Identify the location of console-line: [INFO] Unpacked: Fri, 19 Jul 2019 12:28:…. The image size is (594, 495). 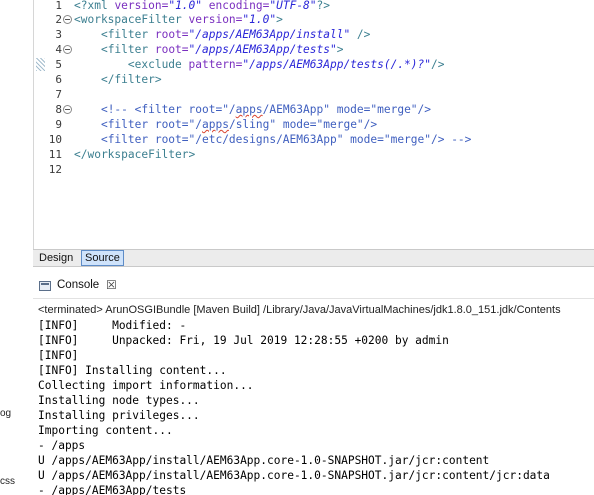
(243, 340).